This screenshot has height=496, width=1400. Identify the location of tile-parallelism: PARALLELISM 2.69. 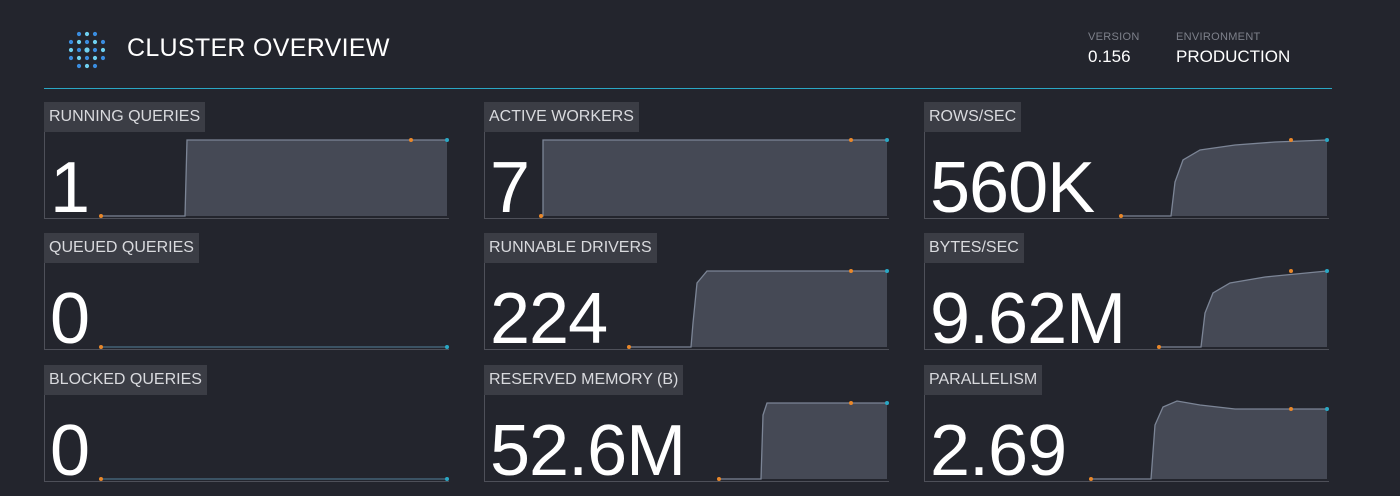
(1127, 426).